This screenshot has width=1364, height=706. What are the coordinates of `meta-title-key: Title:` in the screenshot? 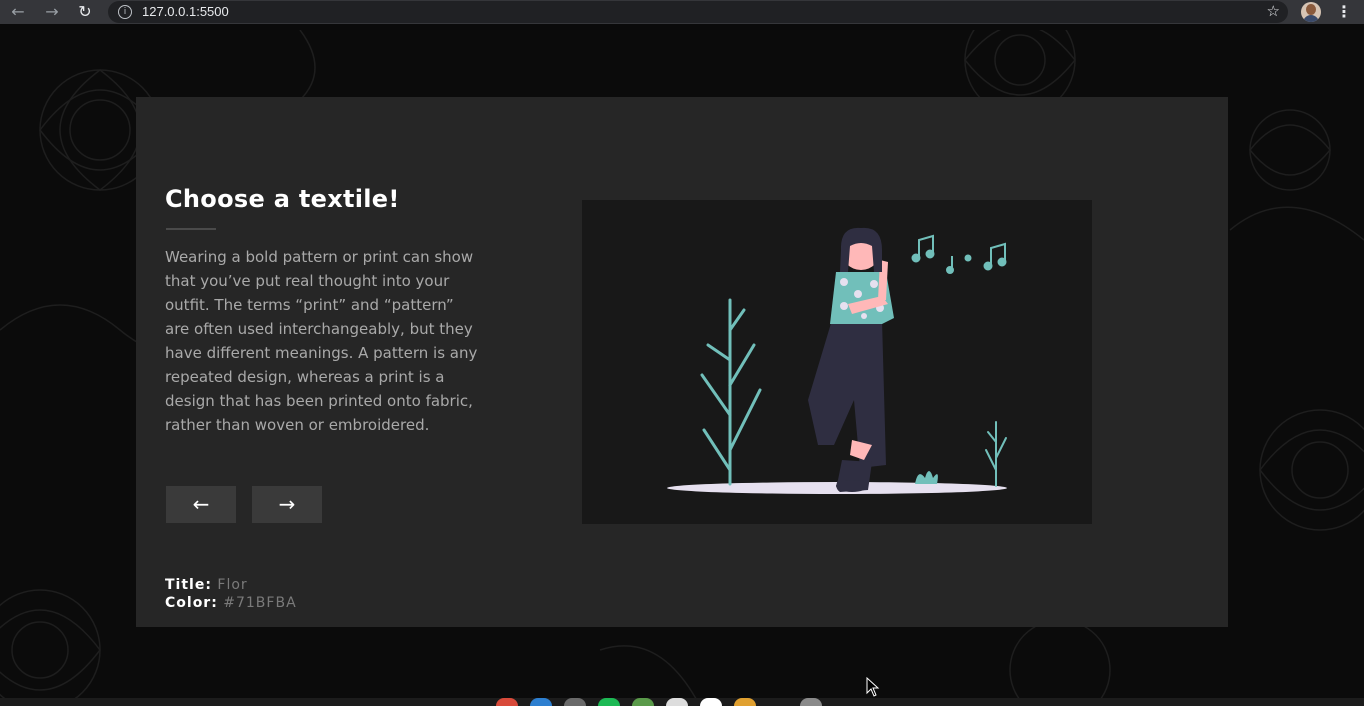 It's located at (188, 585).